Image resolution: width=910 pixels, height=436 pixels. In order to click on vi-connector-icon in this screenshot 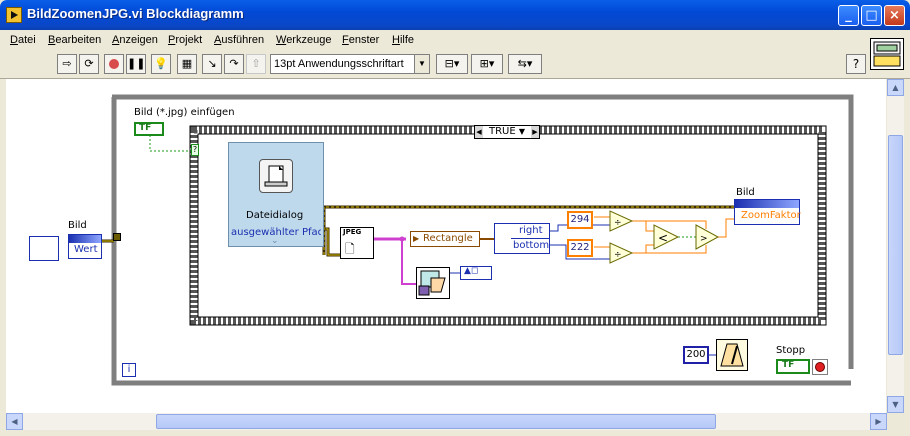, I will do `click(887, 54)`.